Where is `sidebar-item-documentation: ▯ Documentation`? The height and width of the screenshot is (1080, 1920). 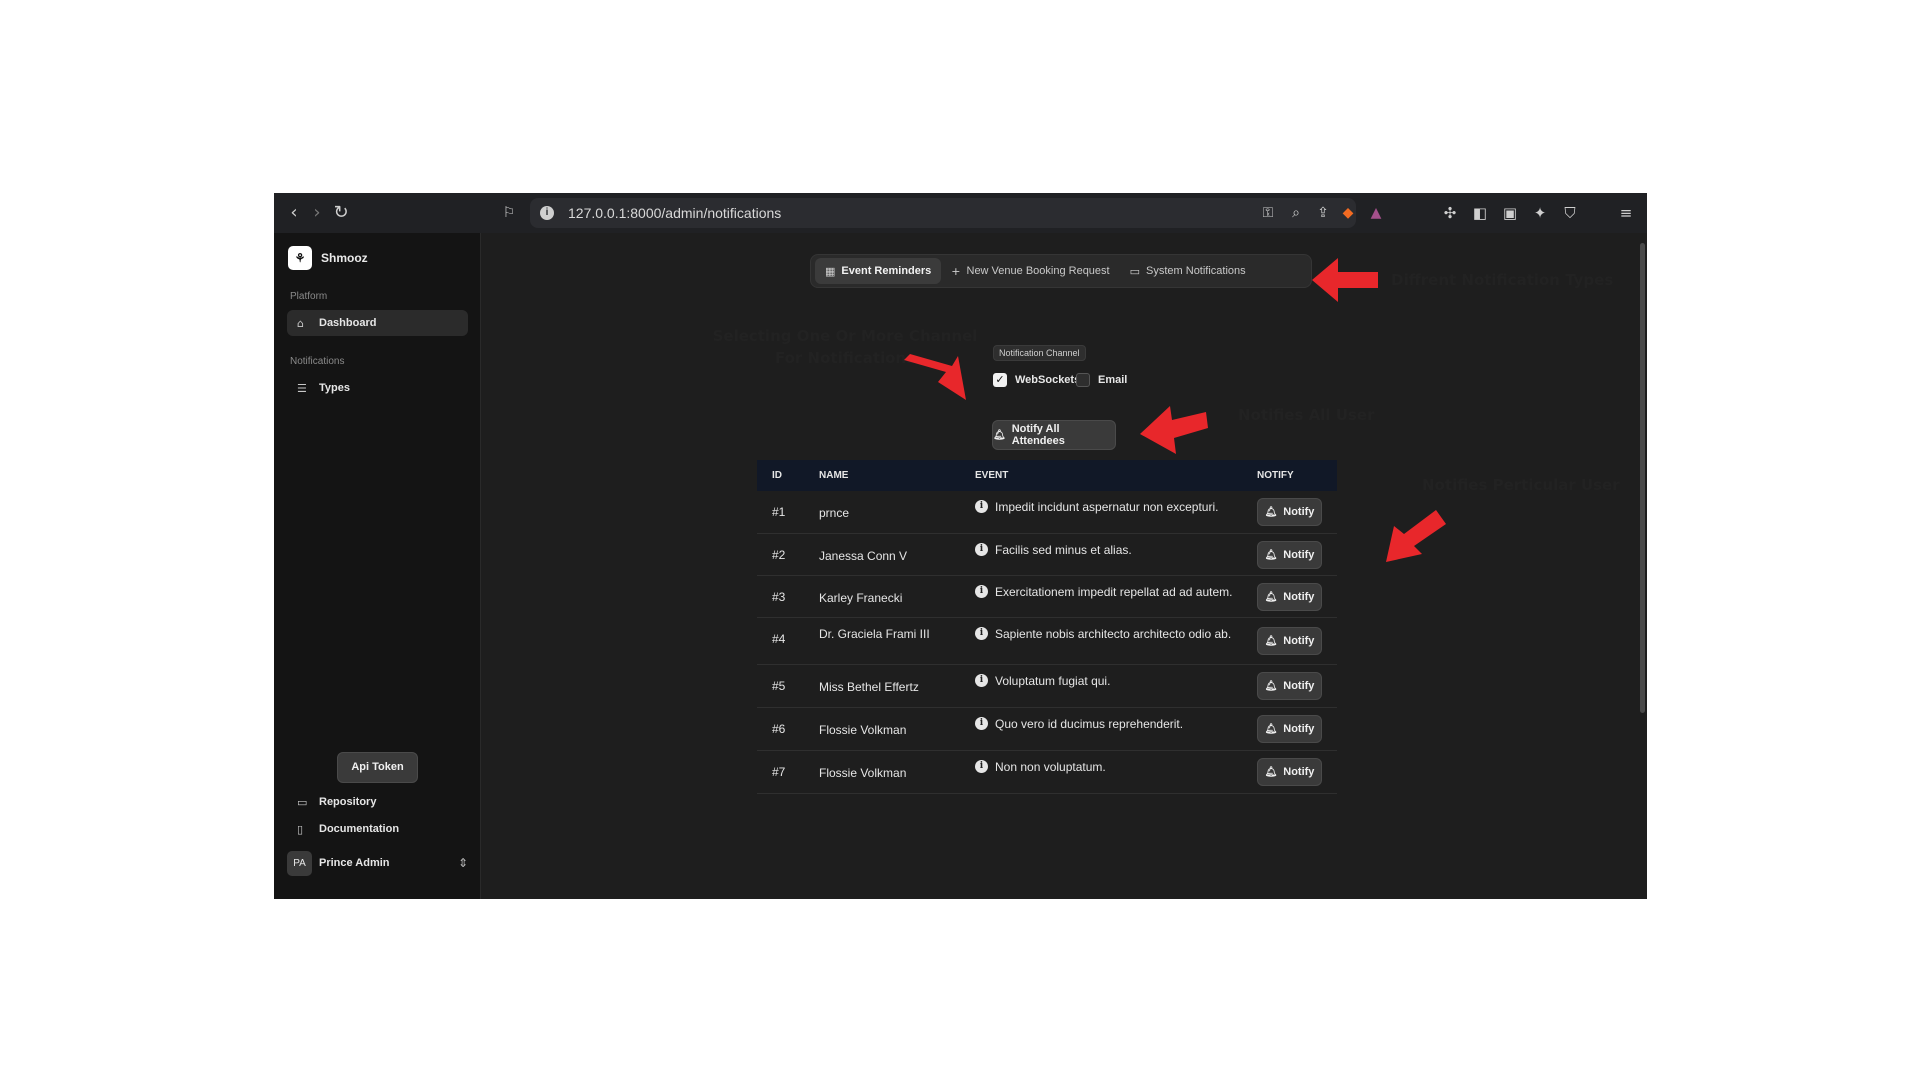 sidebar-item-documentation: ▯ Documentation is located at coordinates (377, 829).